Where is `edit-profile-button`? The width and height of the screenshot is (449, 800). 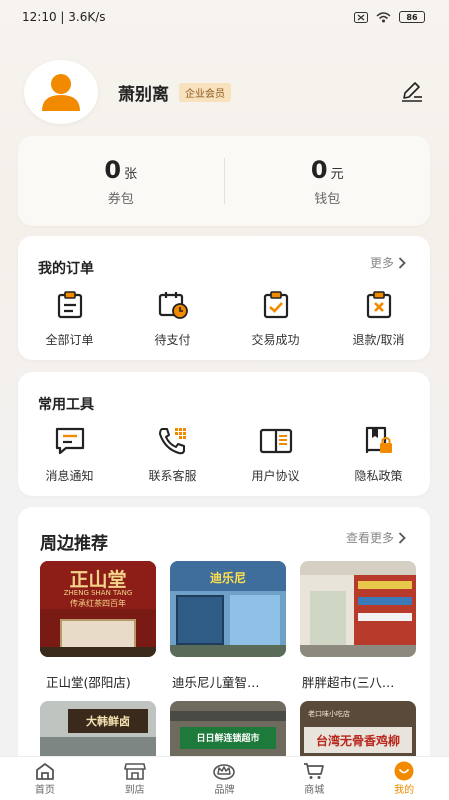 edit-profile-button is located at coordinates (412, 92).